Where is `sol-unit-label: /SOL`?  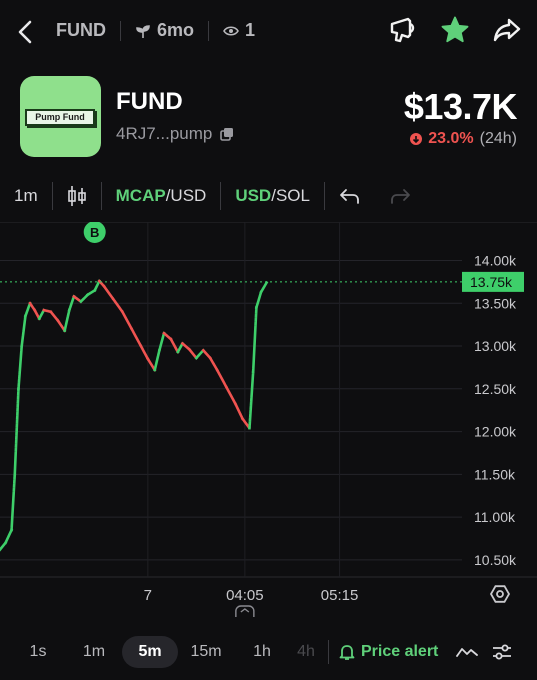
sol-unit-label: /SOL is located at coordinates (290, 195).